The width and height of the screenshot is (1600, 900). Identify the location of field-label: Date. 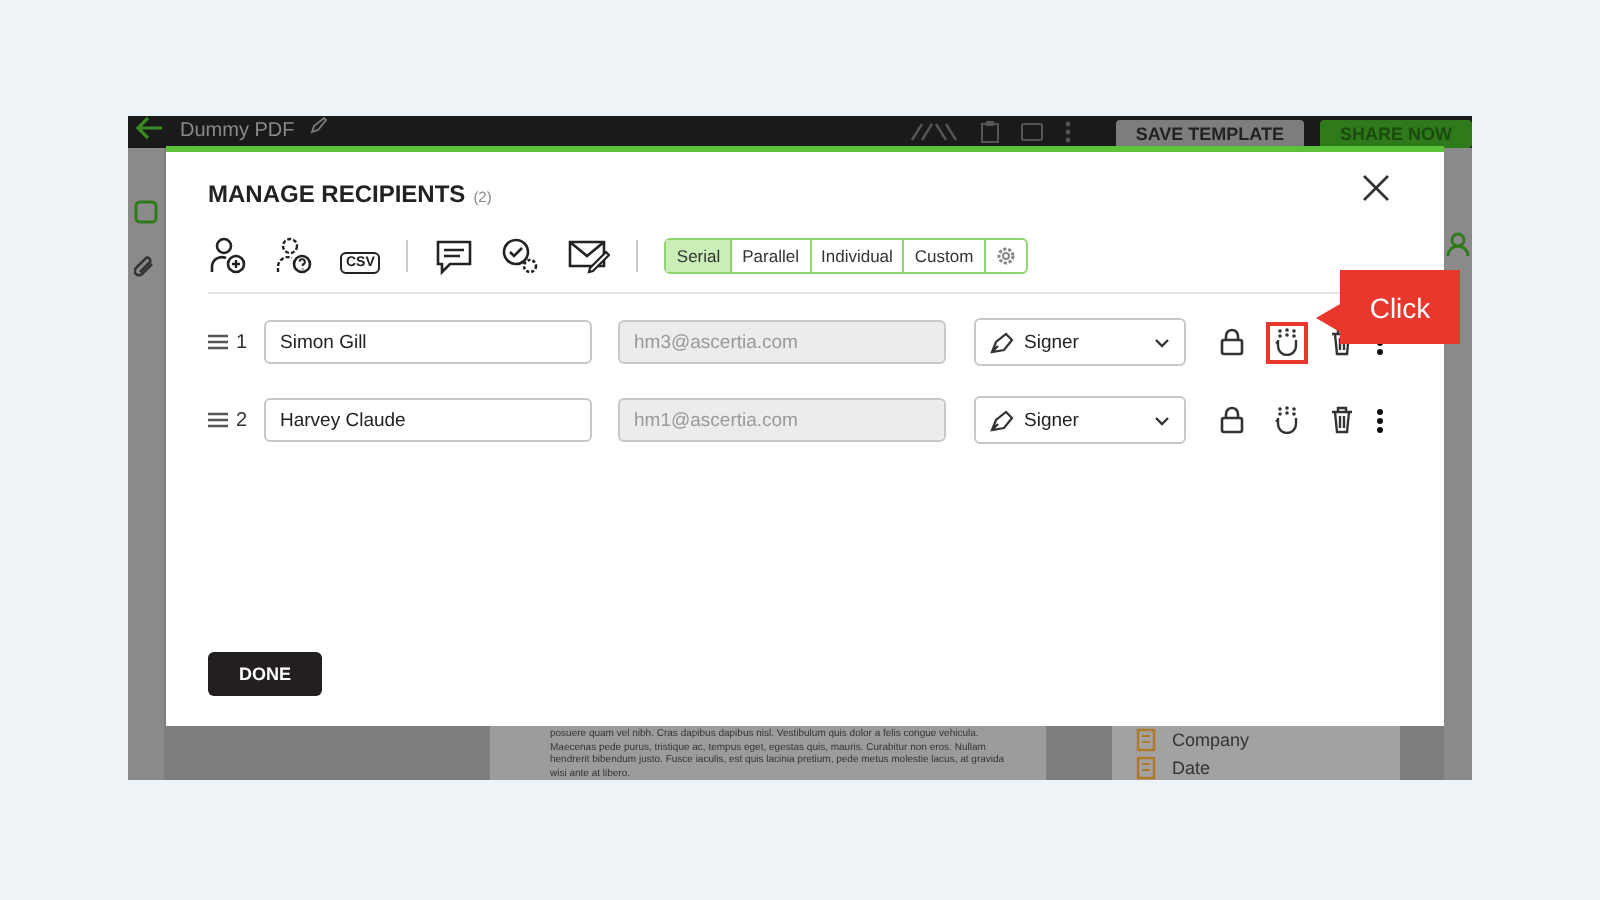
(1191, 768).